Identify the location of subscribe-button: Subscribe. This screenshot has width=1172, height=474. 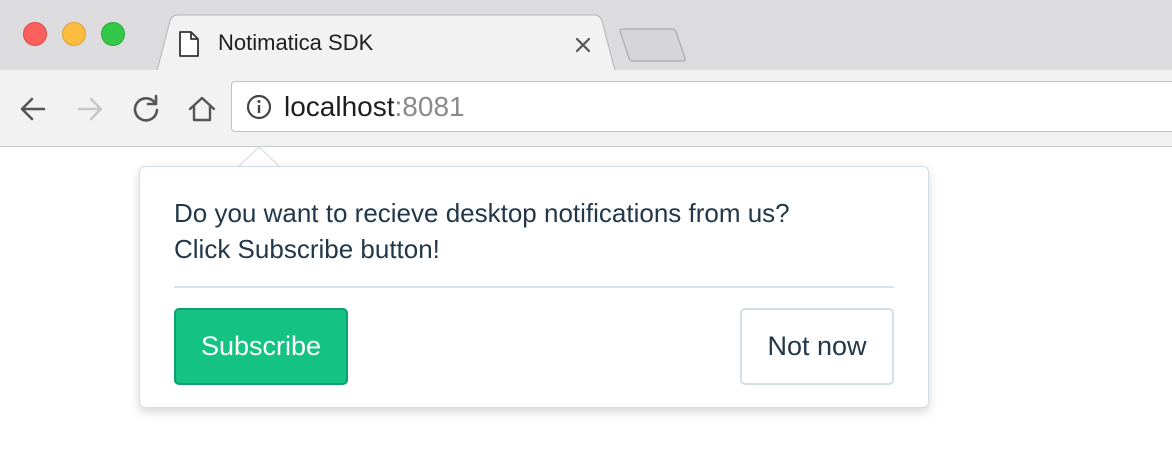
(261, 346).